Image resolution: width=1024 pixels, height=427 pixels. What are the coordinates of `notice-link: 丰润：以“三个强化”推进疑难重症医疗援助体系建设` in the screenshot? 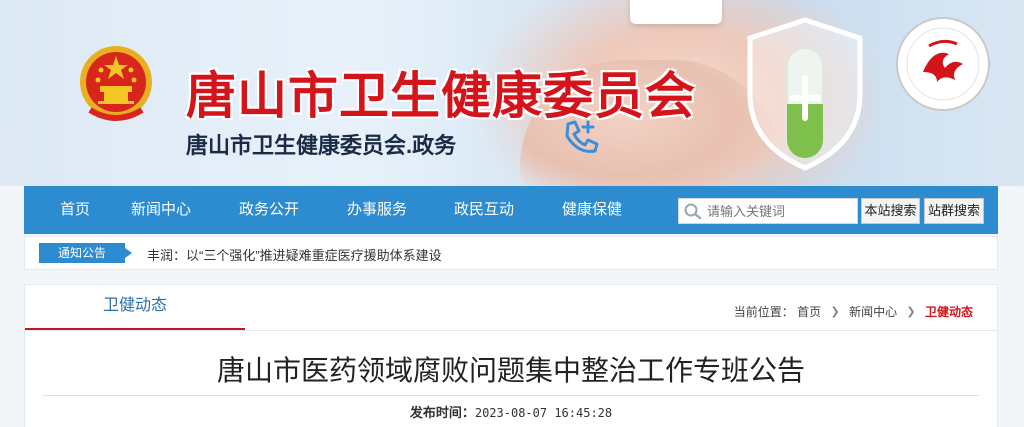 It's located at (294, 254).